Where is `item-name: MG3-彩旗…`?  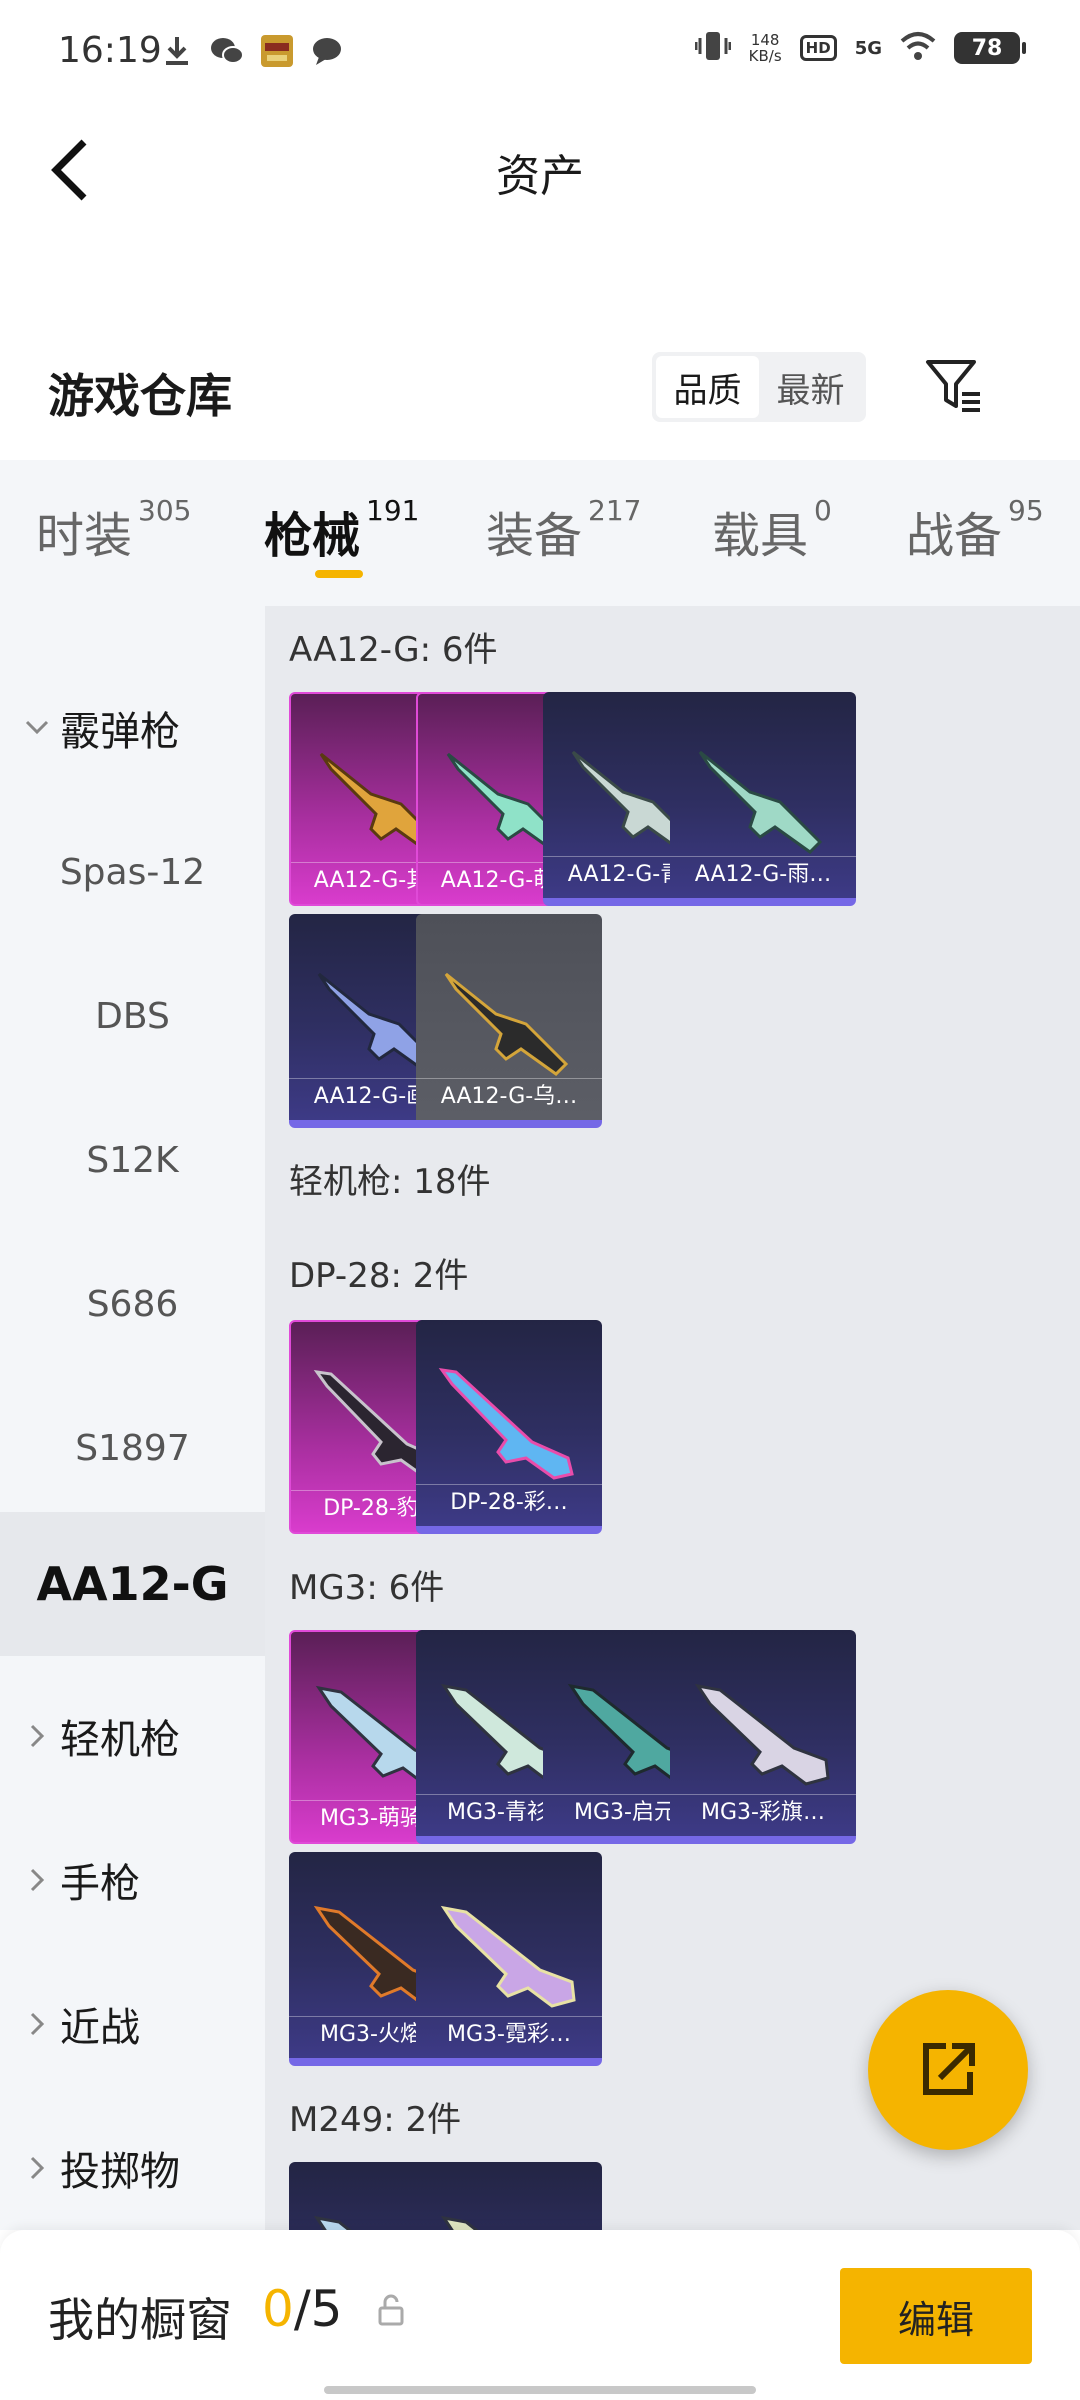 item-name: MG3-彩旗… is located at coordinates (763, 1812).